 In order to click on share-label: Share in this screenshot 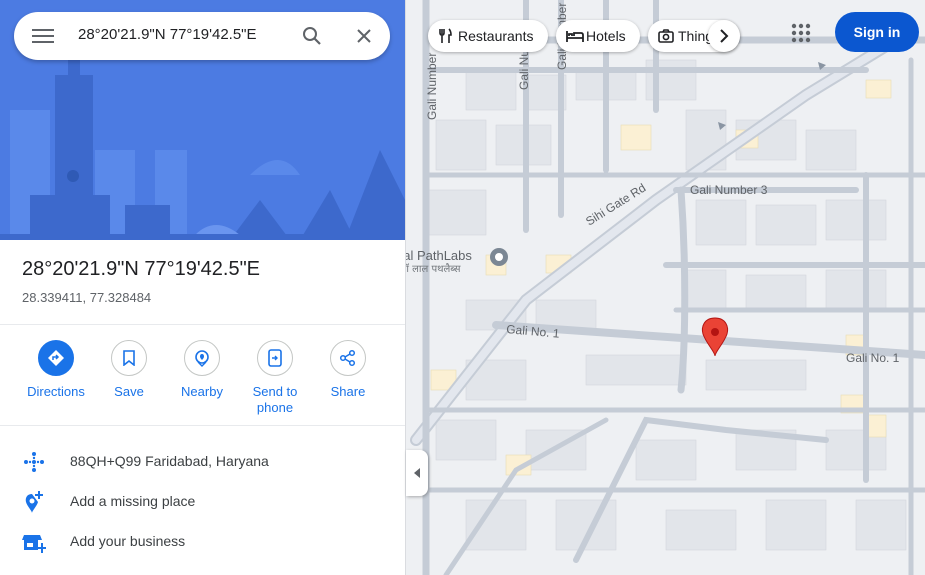, I will do `click(348, 391)`.